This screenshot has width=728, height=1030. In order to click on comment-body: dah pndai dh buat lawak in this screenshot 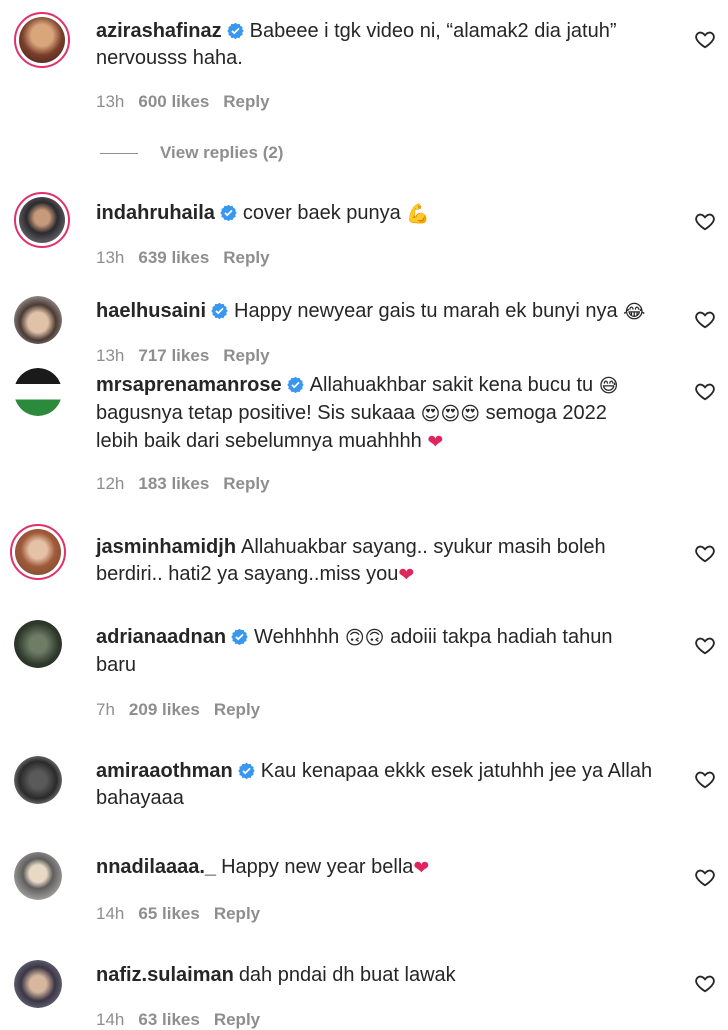, I will do `click(347, 975)`.